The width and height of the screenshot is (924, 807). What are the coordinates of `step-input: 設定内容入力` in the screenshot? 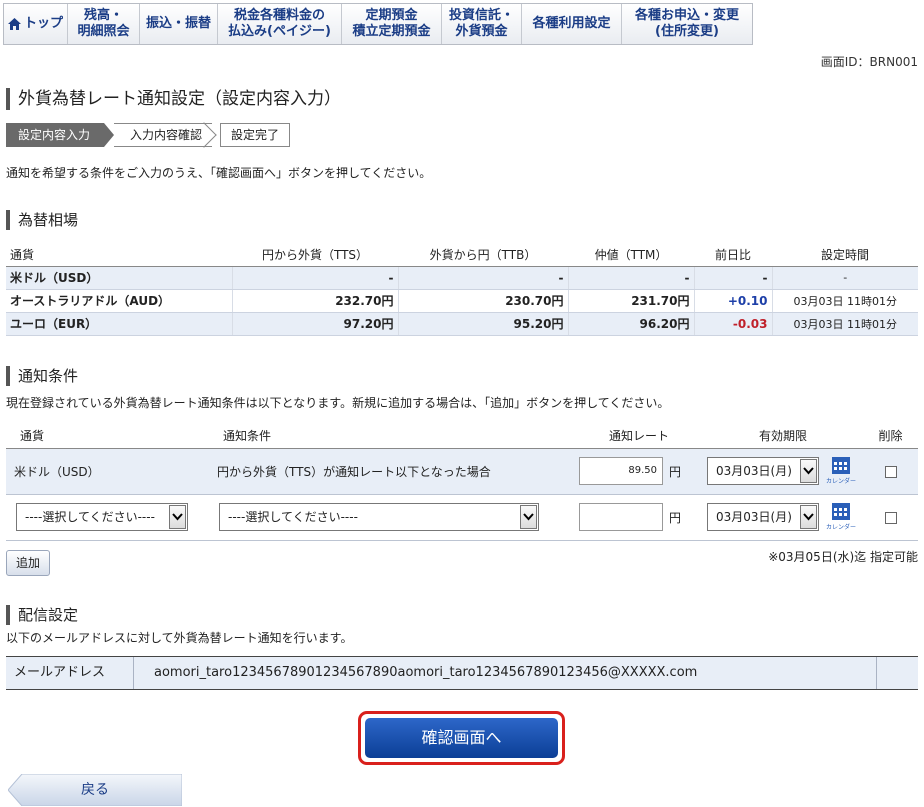 It's located at (60, 135).